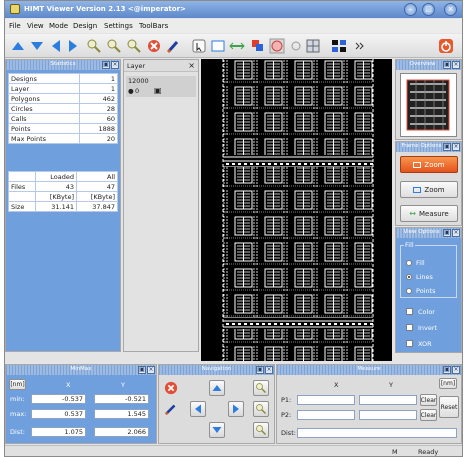 Image resolution: width=467 pixels, height=457 pixels. I want to click on points-radio-label: Points, so click(426, 291).